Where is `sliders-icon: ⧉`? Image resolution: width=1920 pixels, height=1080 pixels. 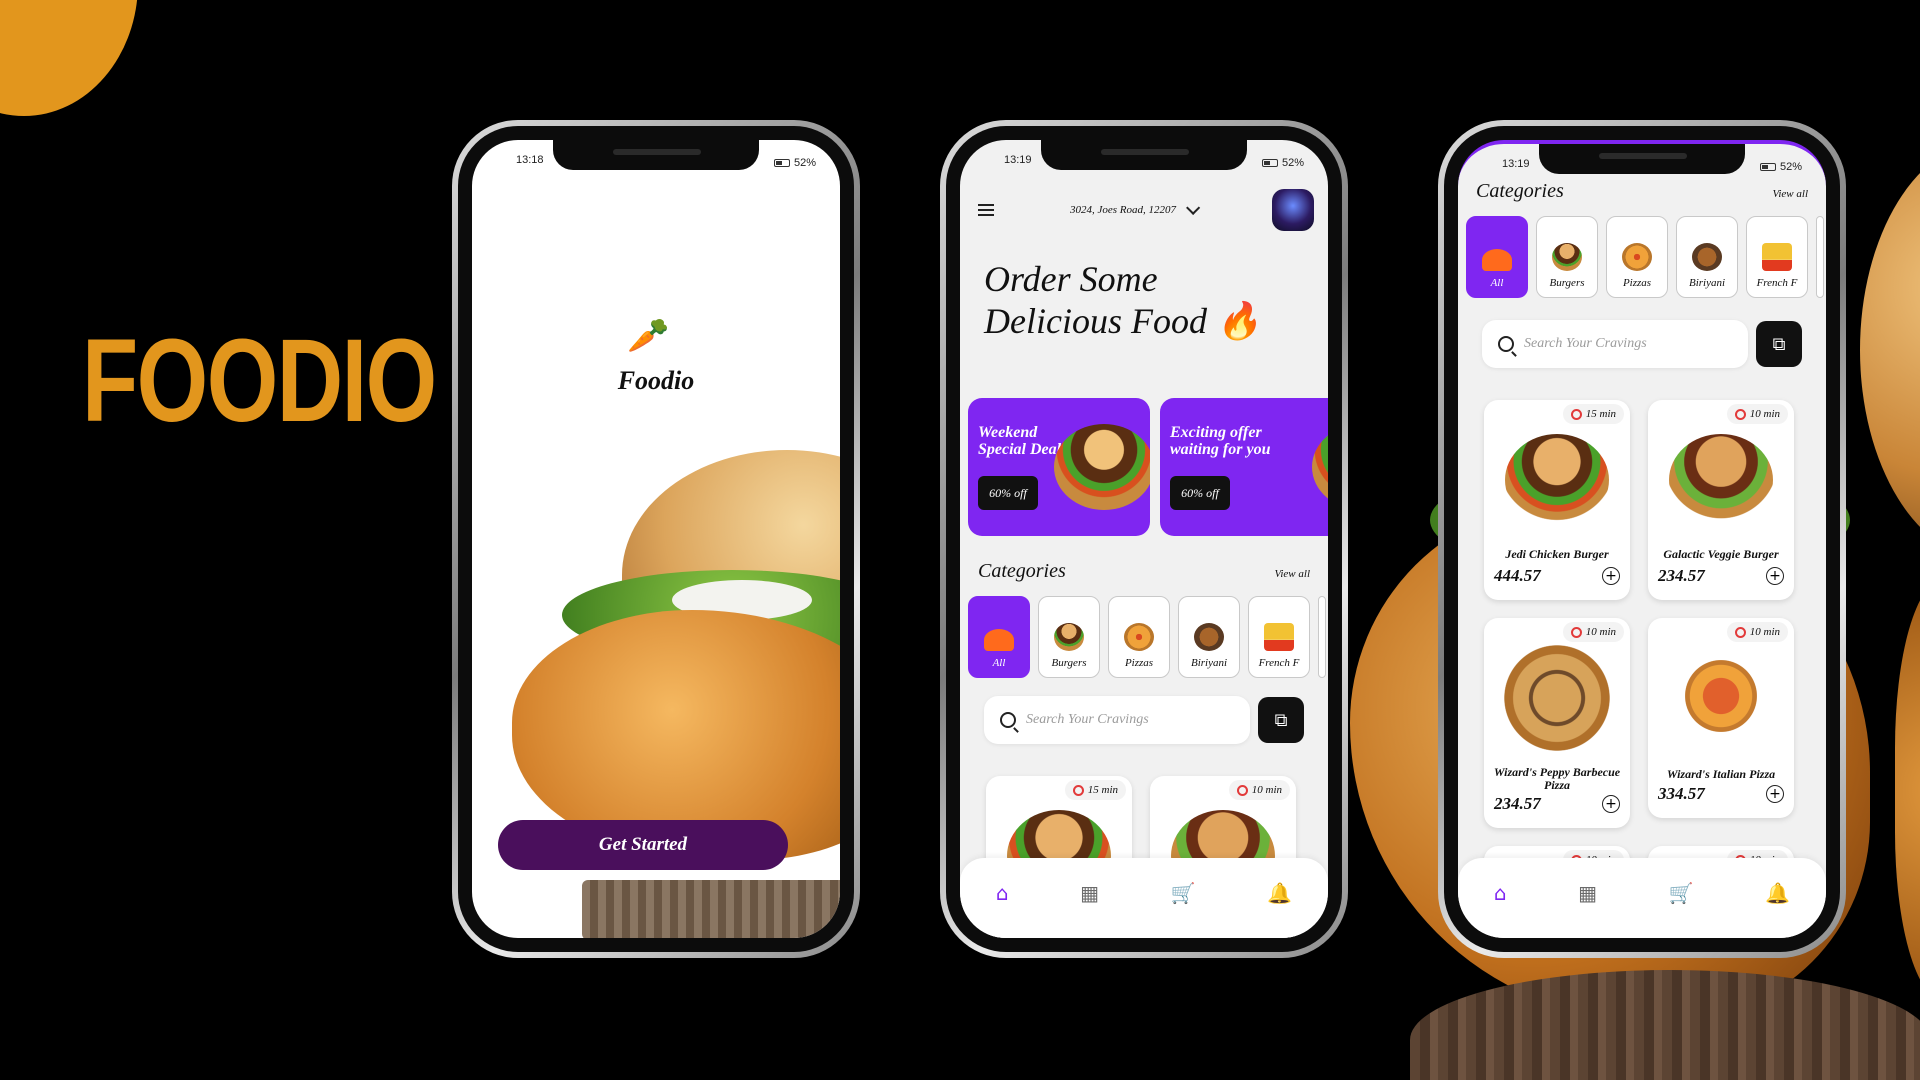
sliders-icon: ⧉ is located at coordinates (1779, 344).